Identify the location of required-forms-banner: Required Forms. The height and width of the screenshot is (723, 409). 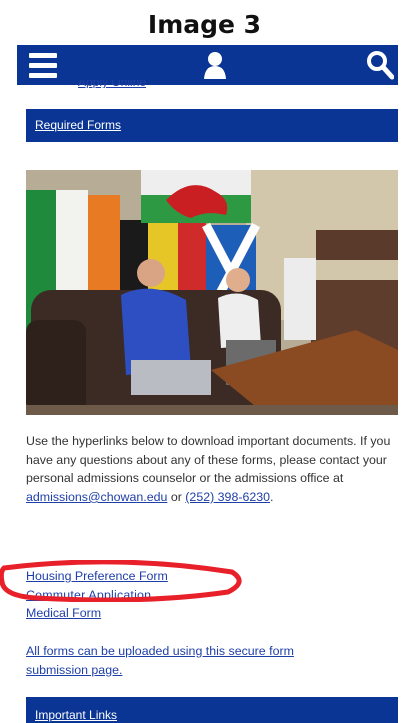
(212, 125).